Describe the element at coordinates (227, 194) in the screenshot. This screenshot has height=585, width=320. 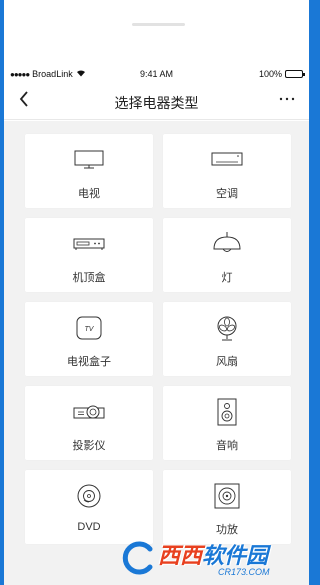
I see `device-label: 空调` at that location.